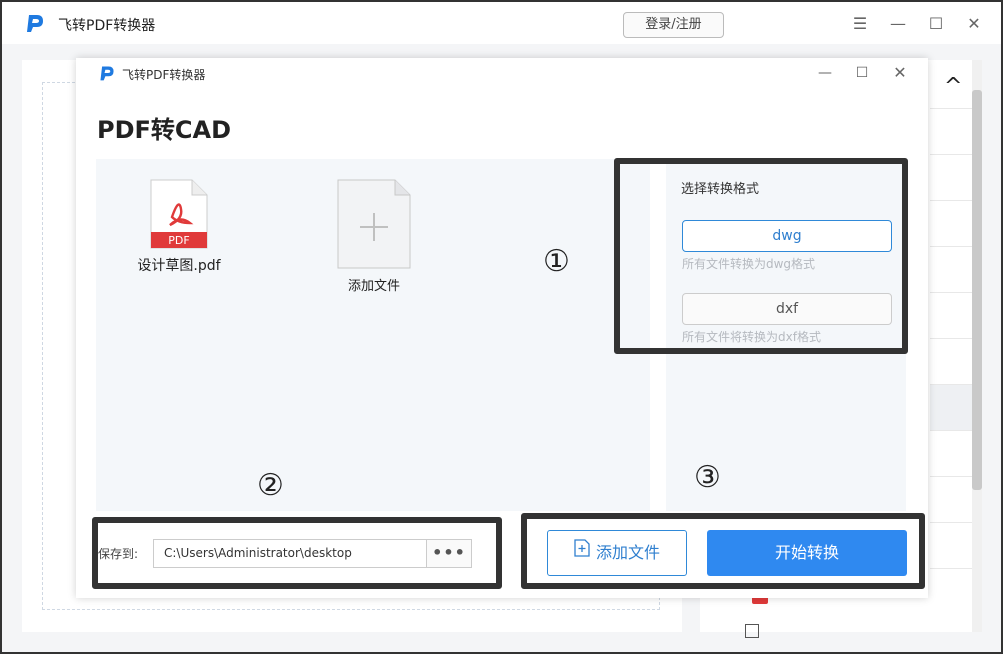 The height and width of the screenshot is (654, 1003). Describe the element at coordinates (898, 24) in the screenshot. I see `minimize-icon: —` at that location.